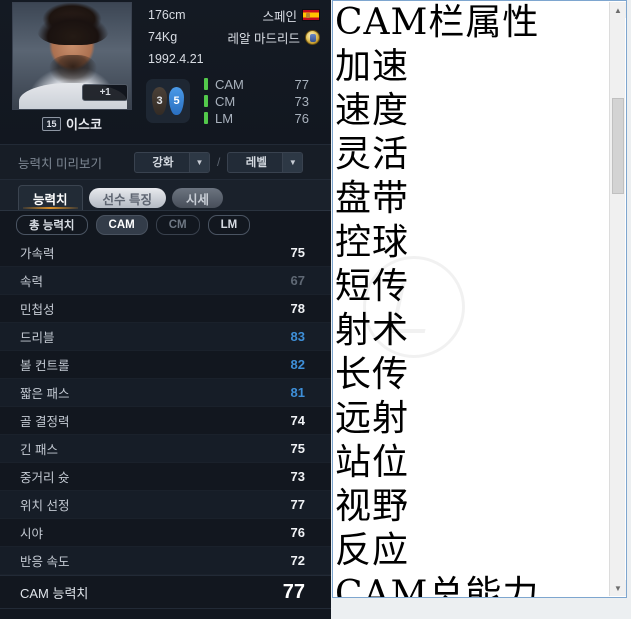  I want to click on stat-row: 볼 컨트롤 82, so click(165, 365).